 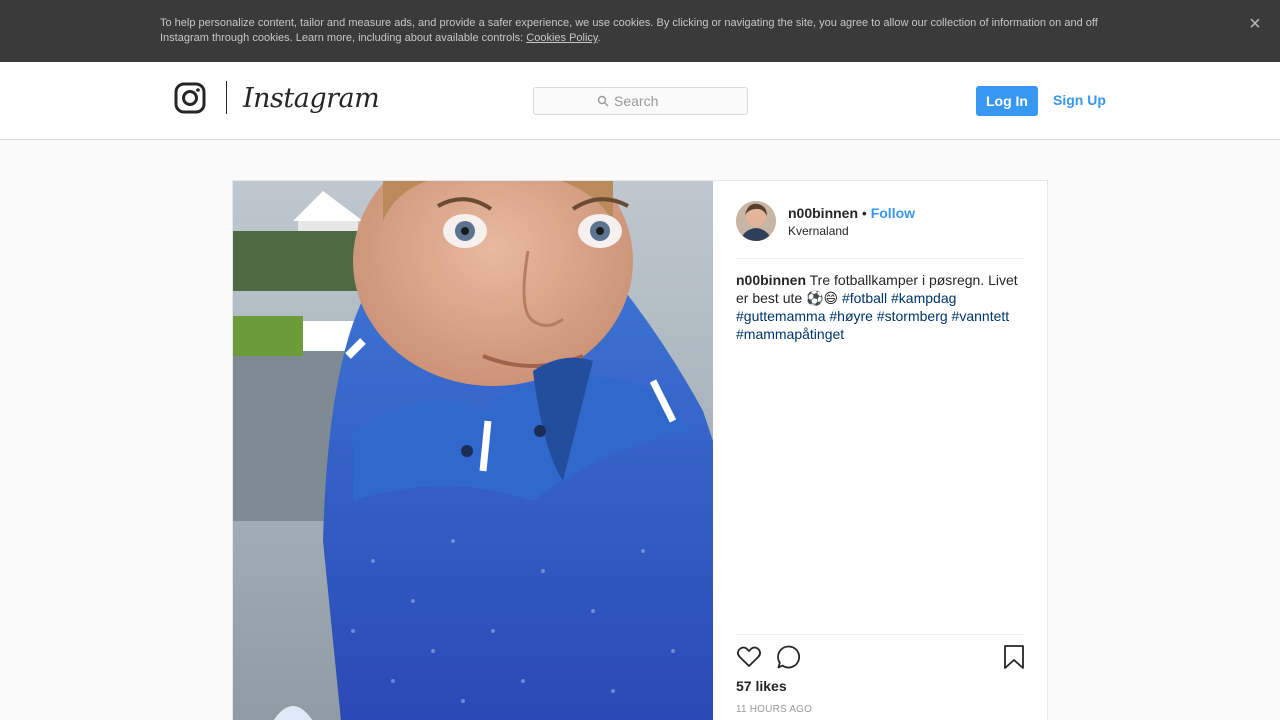 What do you see at coordinates (880, 230) in the screenshot?
I see `post-header: n00binnen • Follow Kvernaland` at bounding box center [880, 230].